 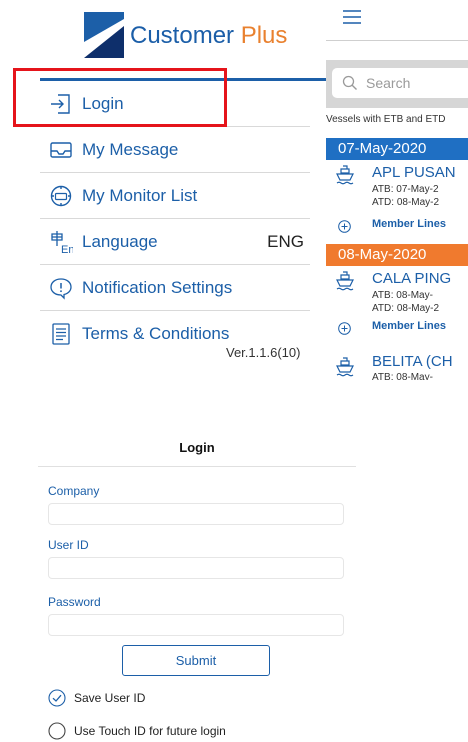 What do you see at coordinates (411, 278) in the screenshot?
I see `vessel-name: CALA PING` at bounding box center [411, 278].